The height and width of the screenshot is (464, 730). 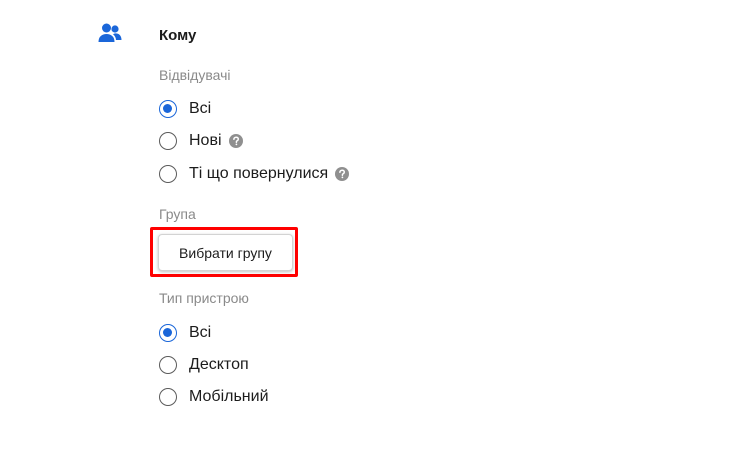 What do you see at coordinates (110, 32) in the screenshot?
I see `users-icon` at bounding box center [110, 32].